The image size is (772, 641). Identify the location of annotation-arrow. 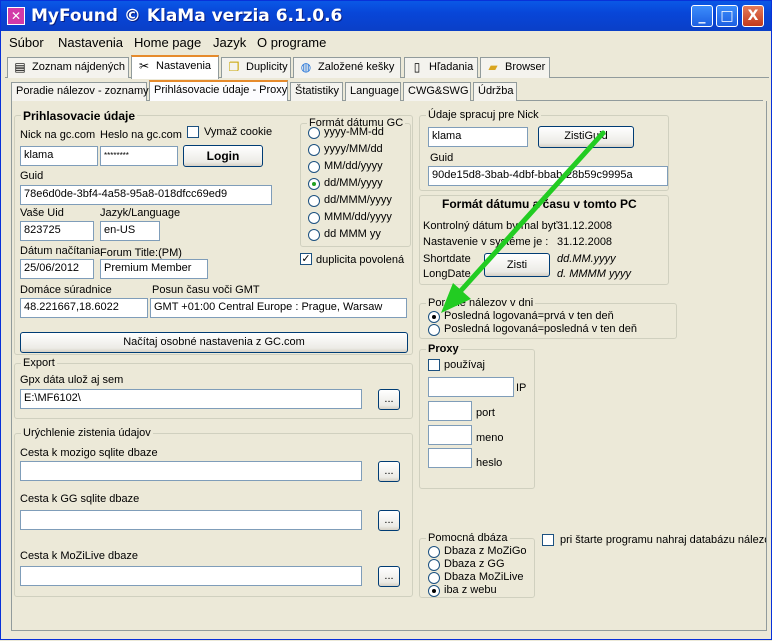
(523, 221).